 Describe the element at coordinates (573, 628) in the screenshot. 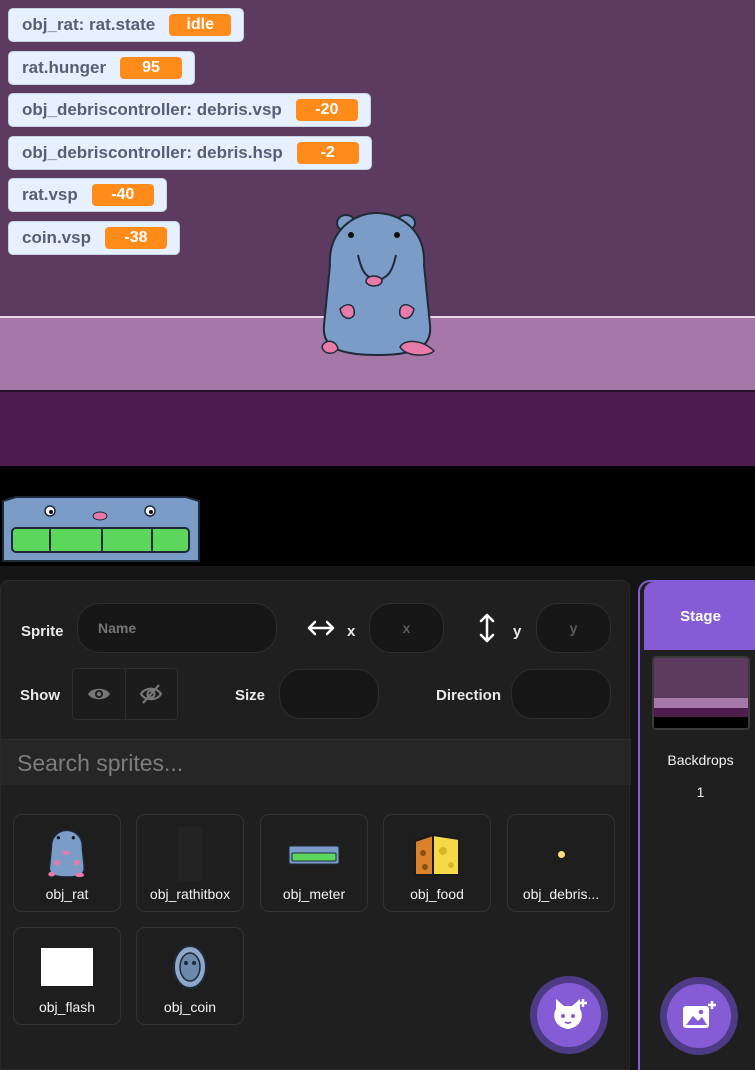

I see `y-field: y` at that location.